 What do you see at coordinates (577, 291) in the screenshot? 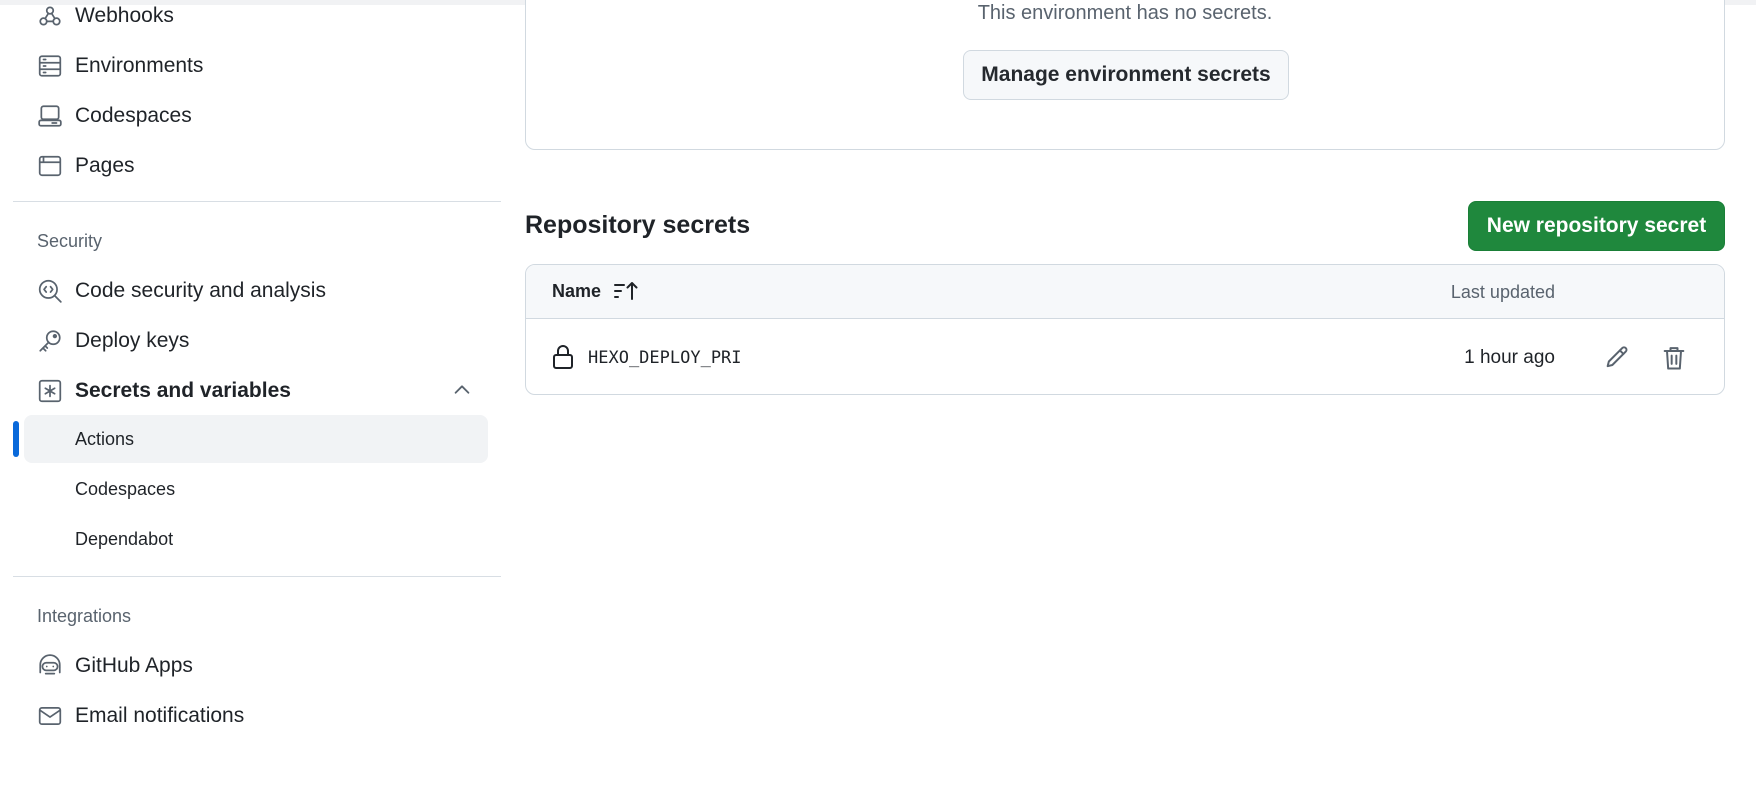
I see `column-header-name: Name` at bounding box center [577, 291].